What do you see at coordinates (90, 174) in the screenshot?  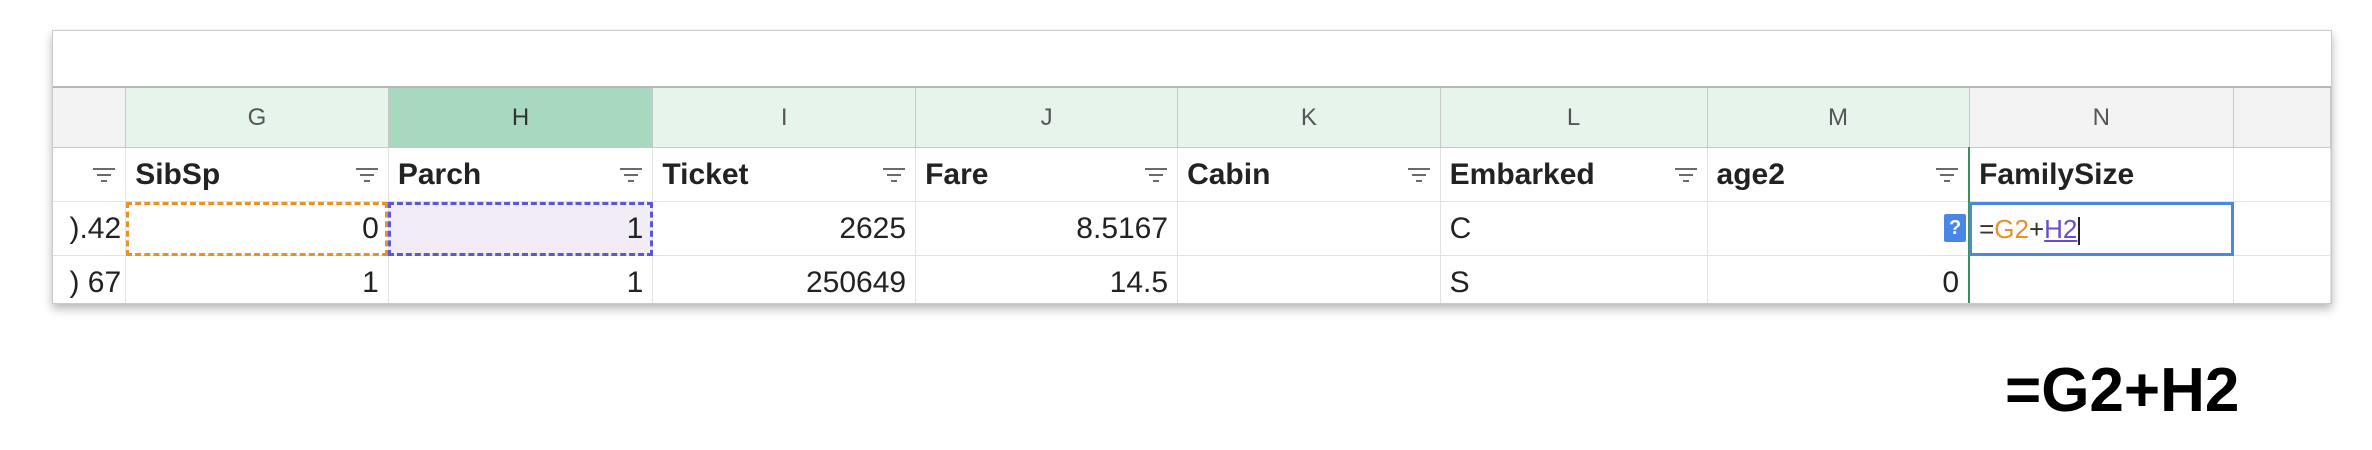 I see `header-cell-f` at bounding box center [90, 174].